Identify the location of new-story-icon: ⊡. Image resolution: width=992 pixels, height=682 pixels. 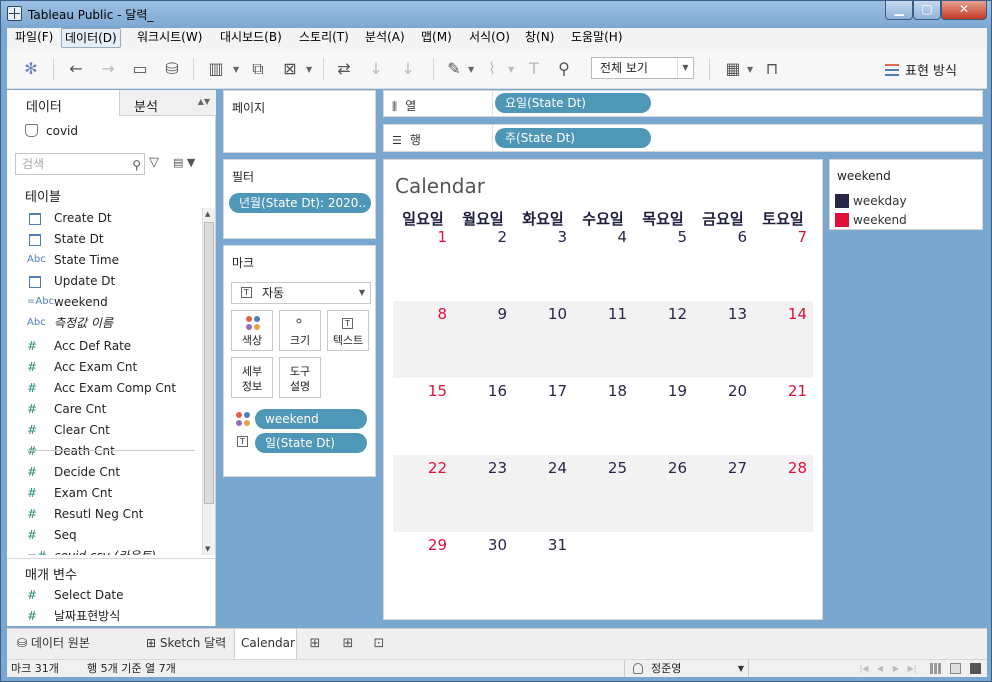
(379, 644).